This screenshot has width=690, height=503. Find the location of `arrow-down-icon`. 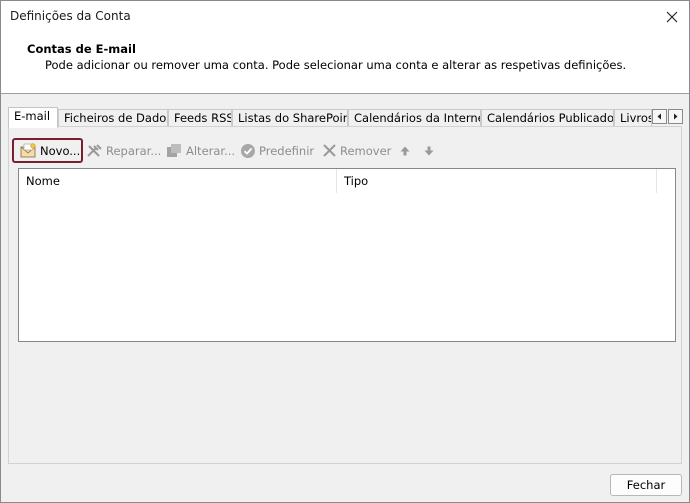

arrow-down-icon is located at coordinates (429, 150).